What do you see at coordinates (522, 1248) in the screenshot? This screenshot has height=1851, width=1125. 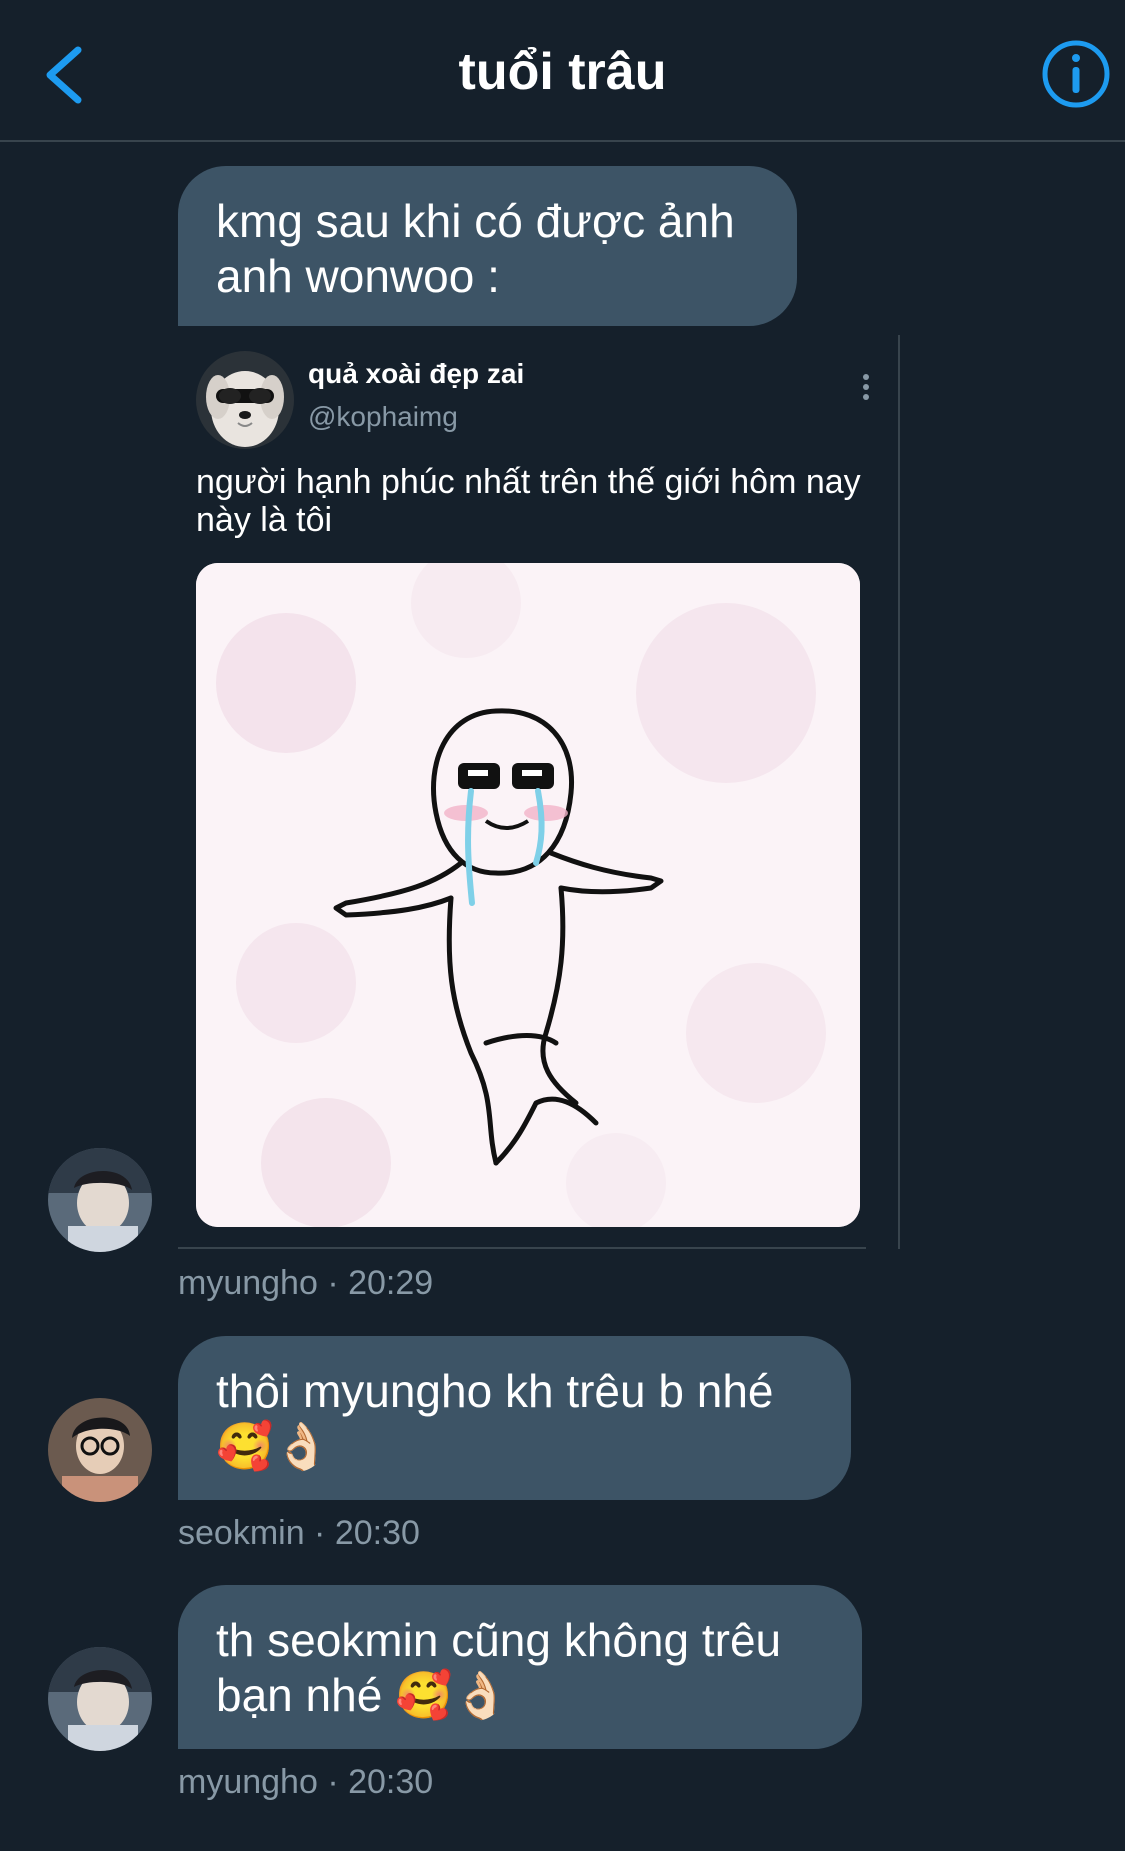 I see `tweet-card-divider` at bounding box center [522, 1248].